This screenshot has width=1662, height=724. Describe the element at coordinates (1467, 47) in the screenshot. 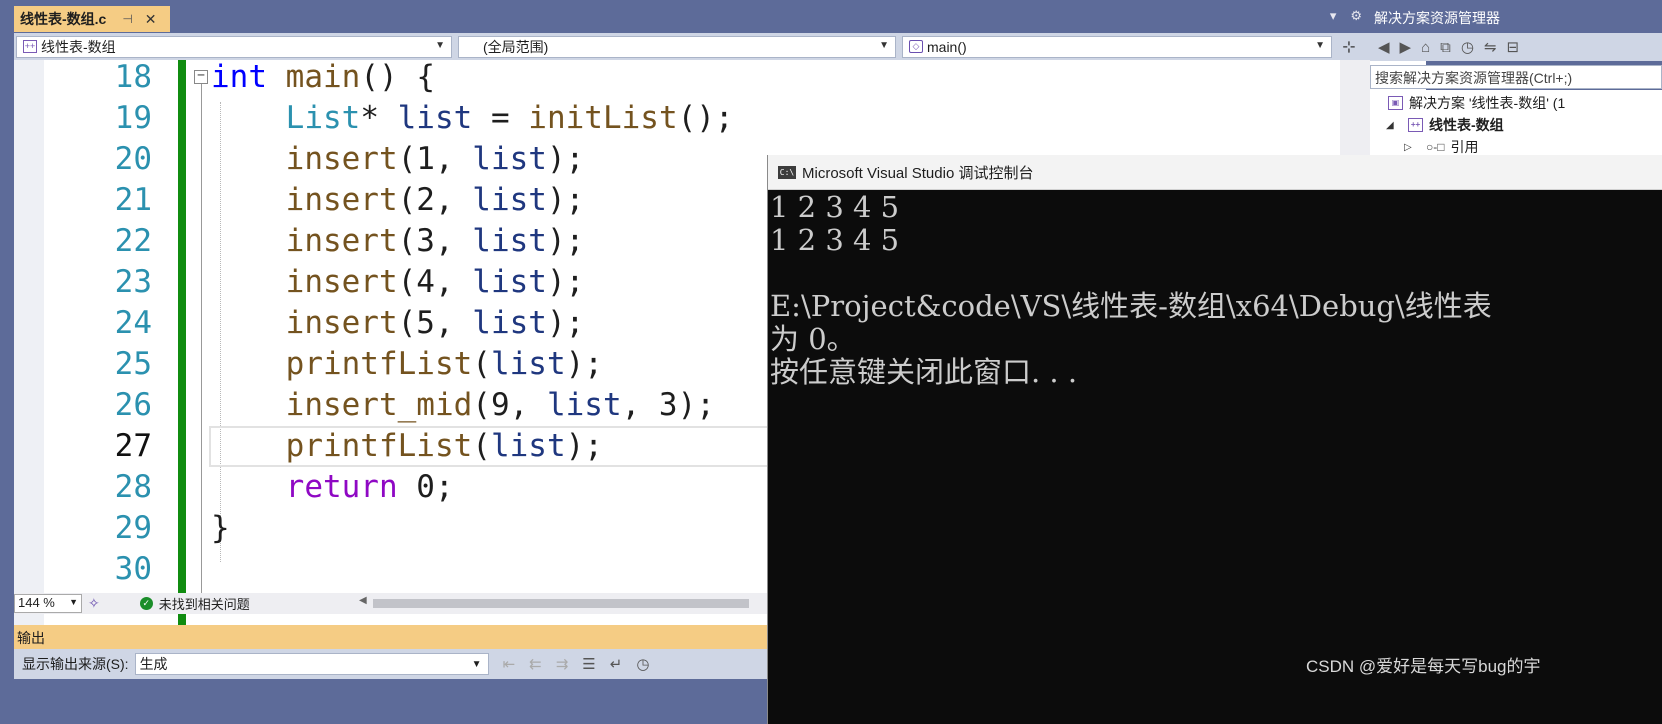

I see `history-icon: ◷` at that location.